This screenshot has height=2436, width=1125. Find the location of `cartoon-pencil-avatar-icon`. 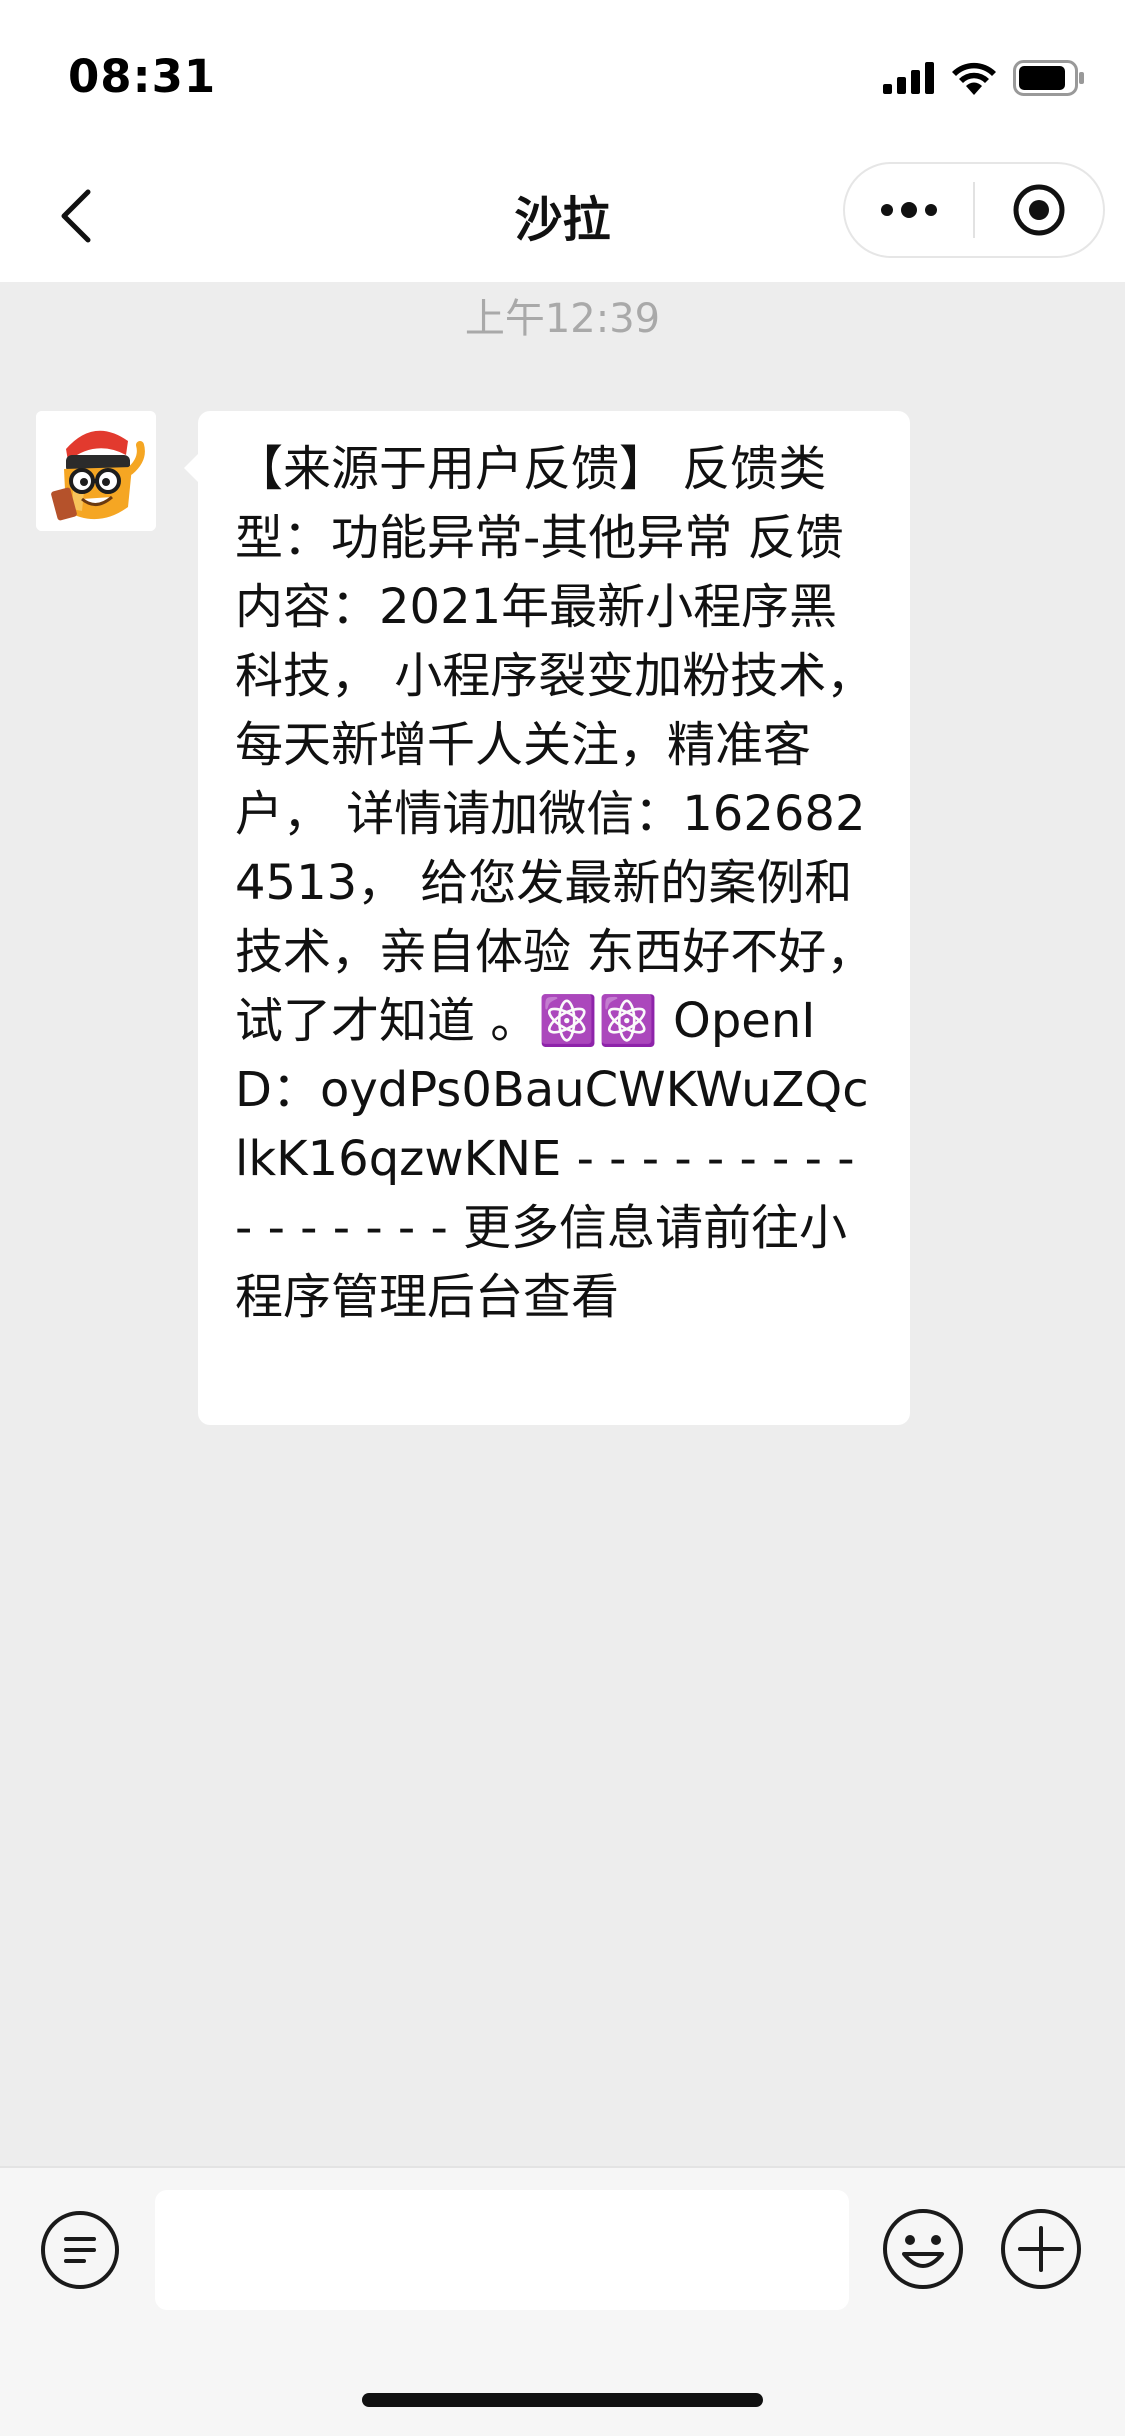

cartoon-pencil-avatar-icon is located at coordinates (96, 471).